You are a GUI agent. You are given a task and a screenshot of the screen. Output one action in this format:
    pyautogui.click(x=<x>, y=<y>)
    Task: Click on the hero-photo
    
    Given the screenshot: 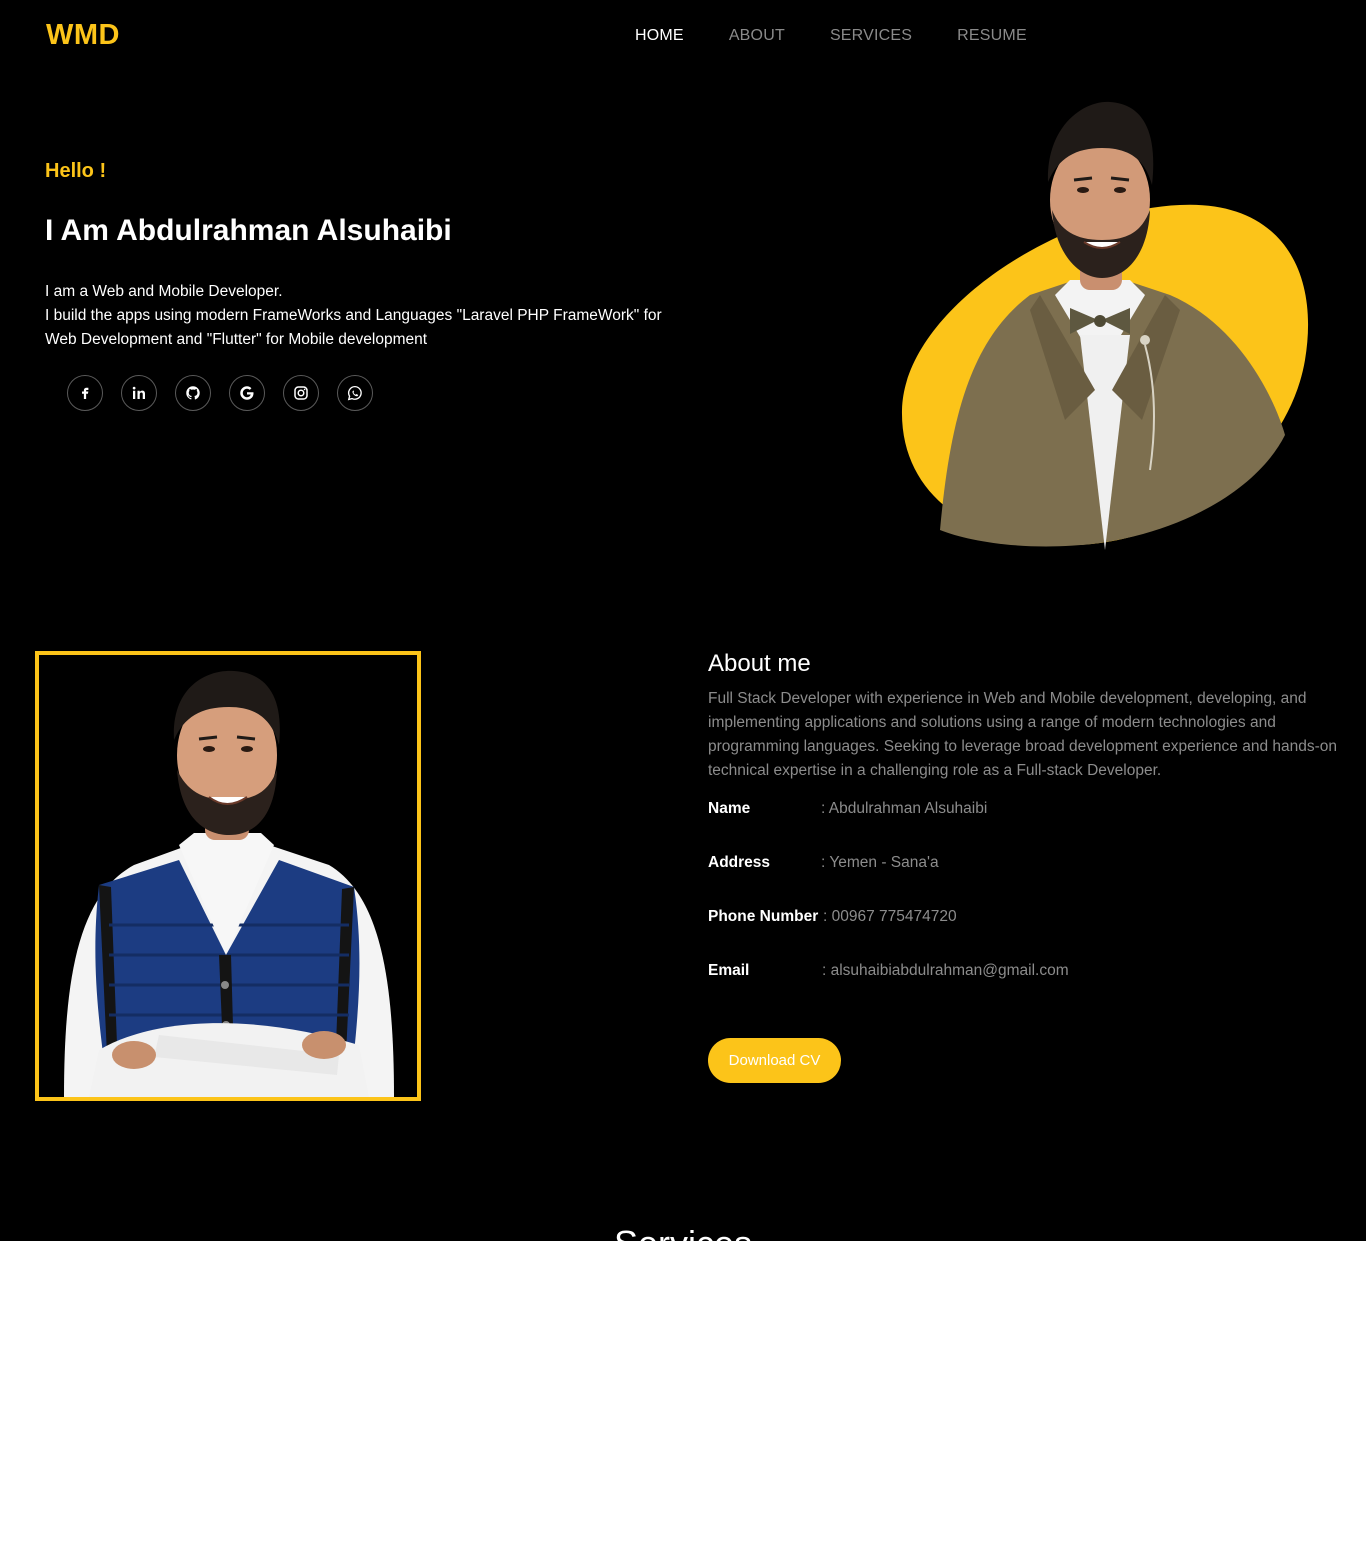 What is the action you would take?
    pyautogui.click(x=1105, y=320)
    